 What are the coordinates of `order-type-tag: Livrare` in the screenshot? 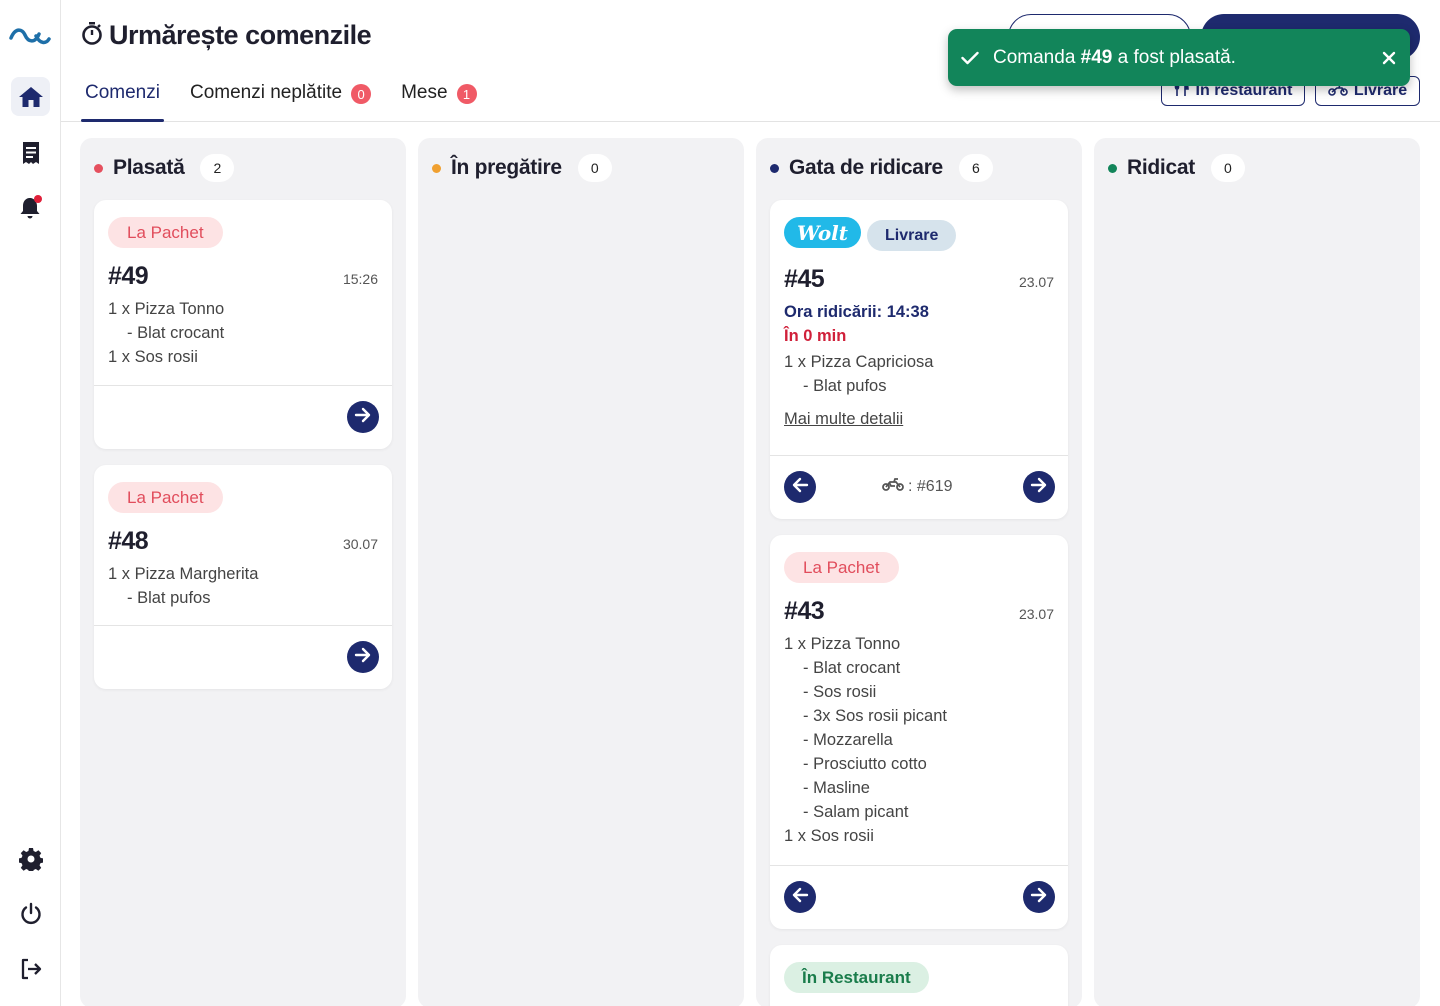 It's located at (912, 235).